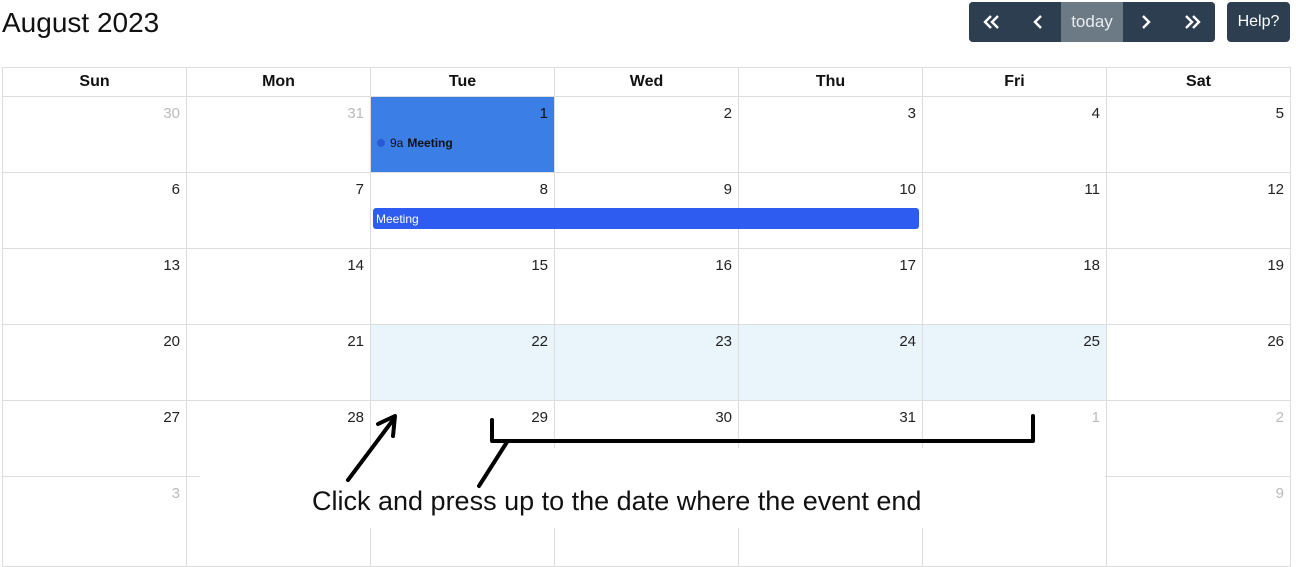 This screenshot has width=1296, height=567. Describe the element at coordinates (690, 451) in the screenshot. I see `annotation-drawing` at that location.